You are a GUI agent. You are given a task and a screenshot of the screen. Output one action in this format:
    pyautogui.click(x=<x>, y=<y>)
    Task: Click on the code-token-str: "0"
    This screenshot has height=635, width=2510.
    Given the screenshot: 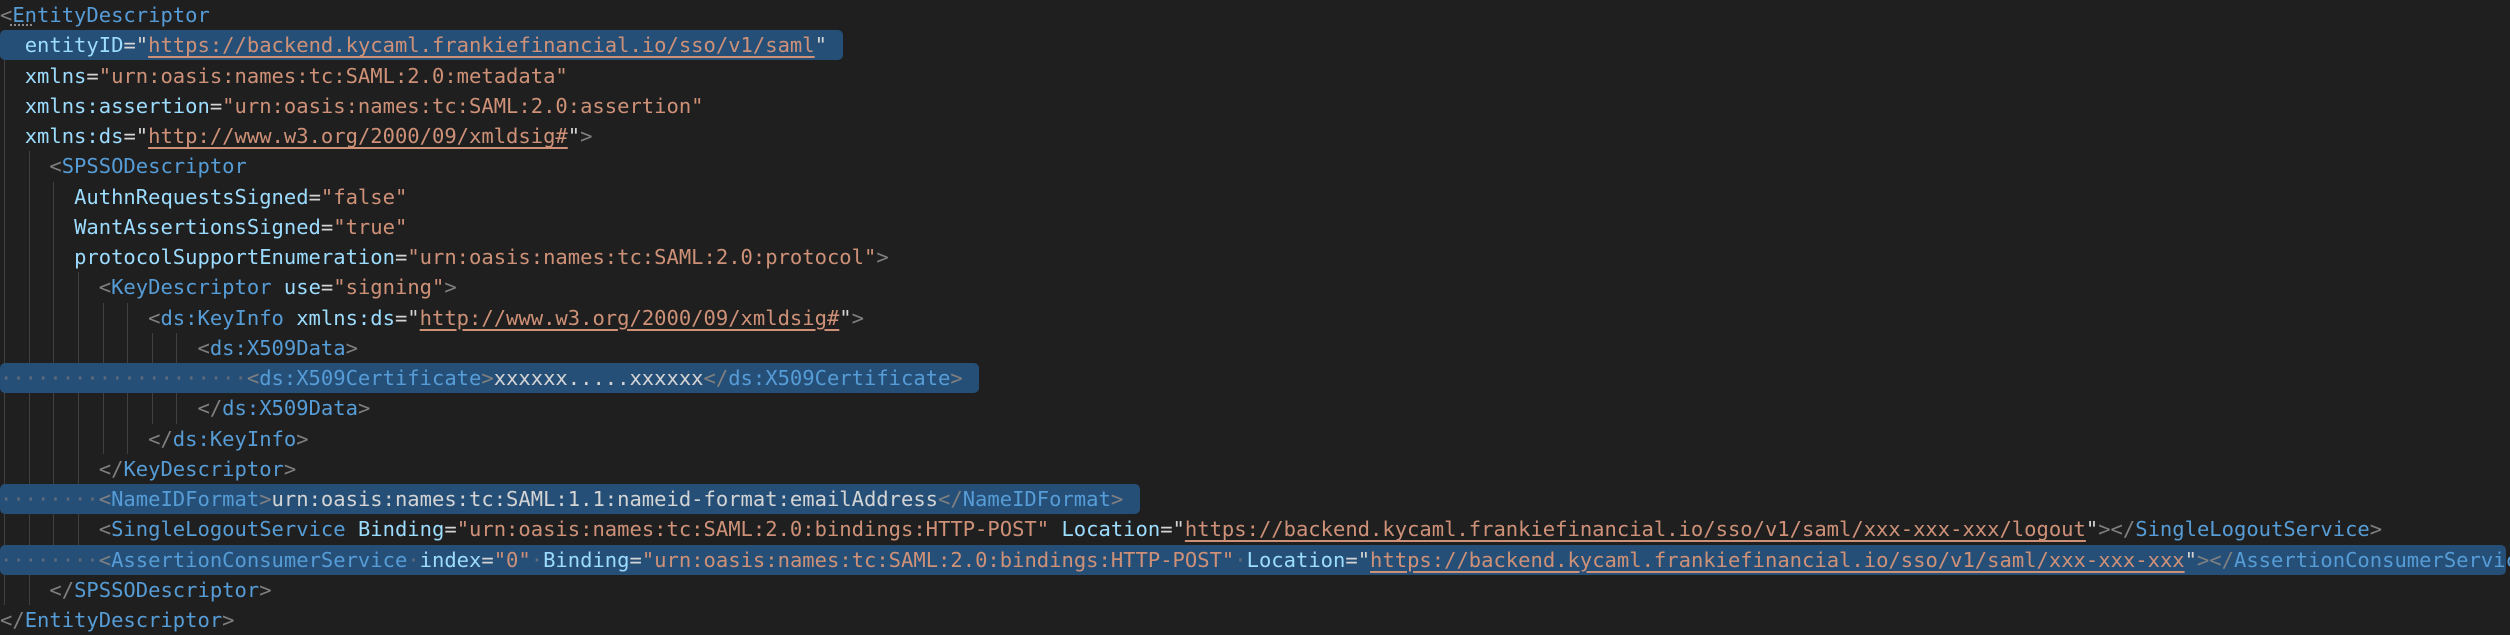 What is the action you would take?
    pyautogui.click(x=512, y=559)
    